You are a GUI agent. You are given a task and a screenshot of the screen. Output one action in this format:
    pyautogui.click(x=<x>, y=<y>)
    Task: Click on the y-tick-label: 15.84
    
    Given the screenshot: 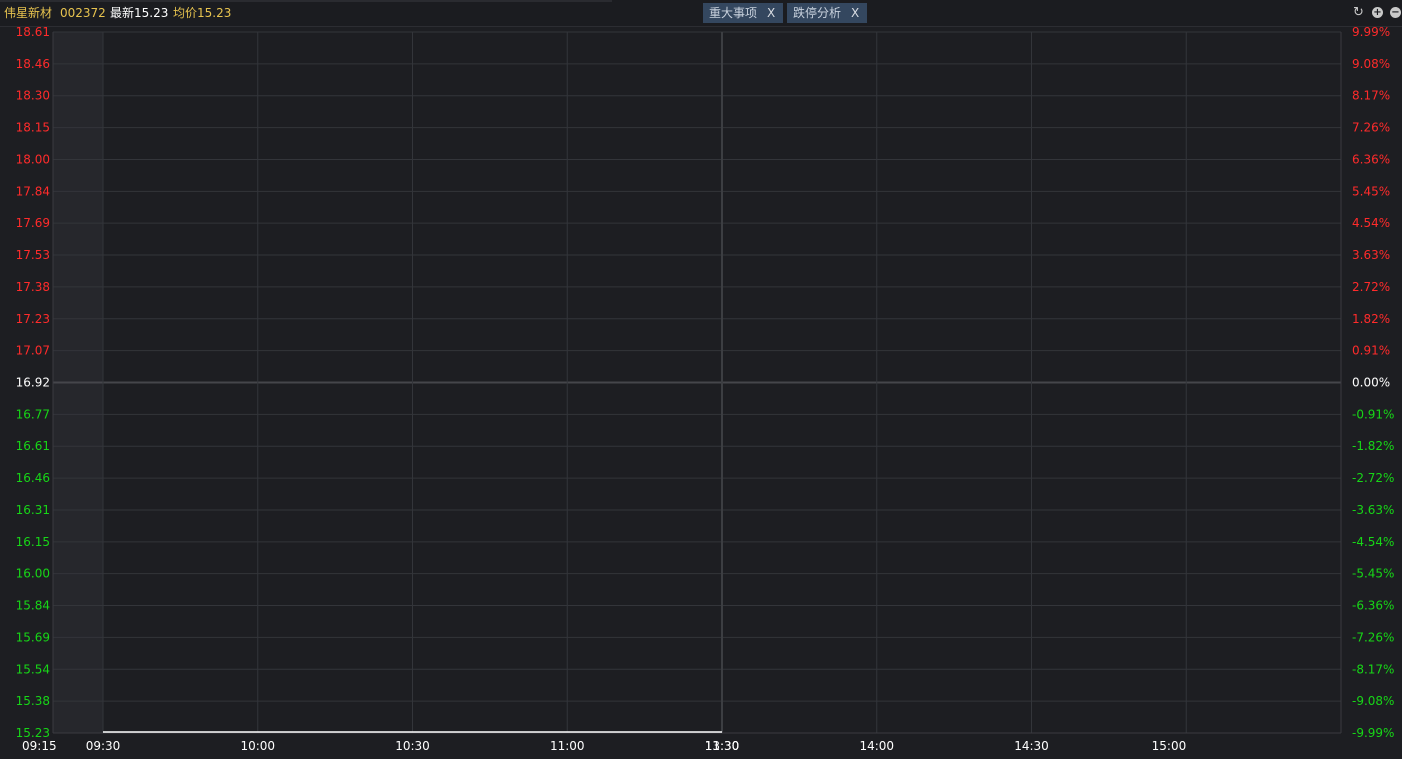 What is the action you would take?
    pyautogui.click(x=33, y=606)
    